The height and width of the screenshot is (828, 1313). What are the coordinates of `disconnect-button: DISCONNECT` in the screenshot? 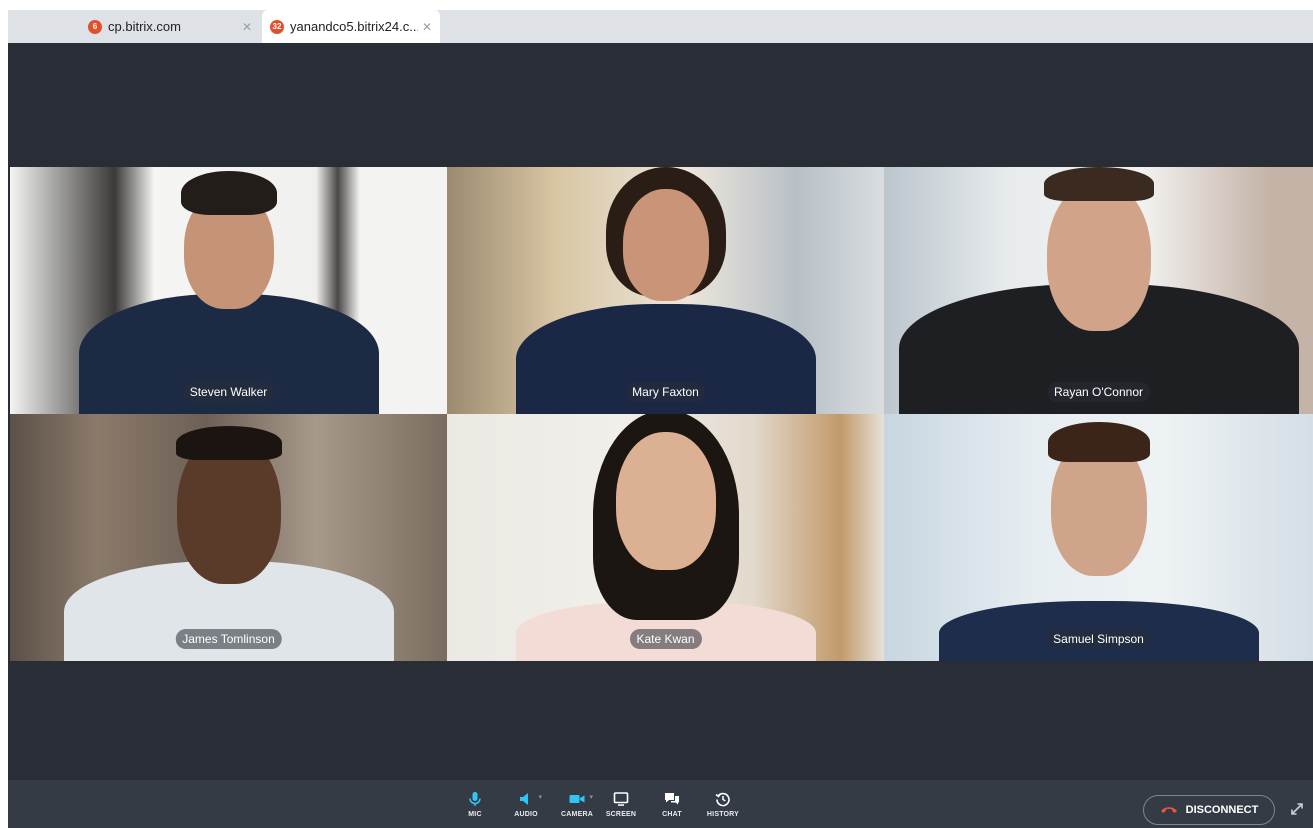 It's located at (1209, 810).